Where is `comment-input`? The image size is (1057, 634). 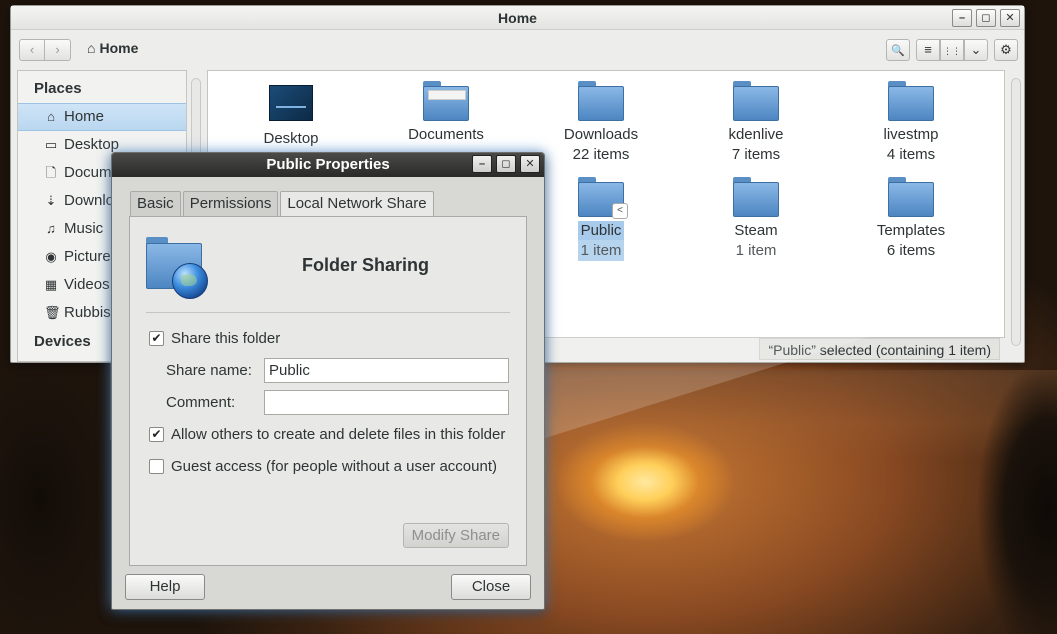 comment-input is located at coordinates (386, 402).